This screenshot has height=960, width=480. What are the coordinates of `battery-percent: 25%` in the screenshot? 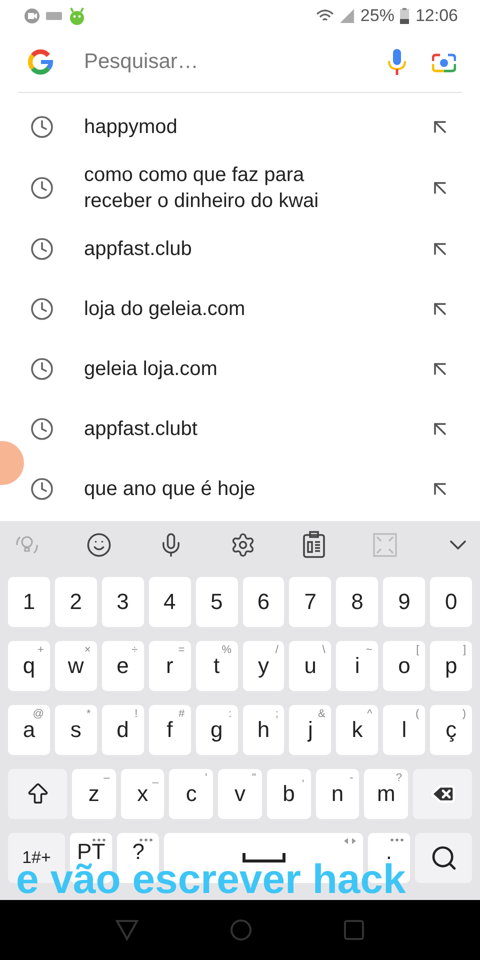 It's located at (377, 16).